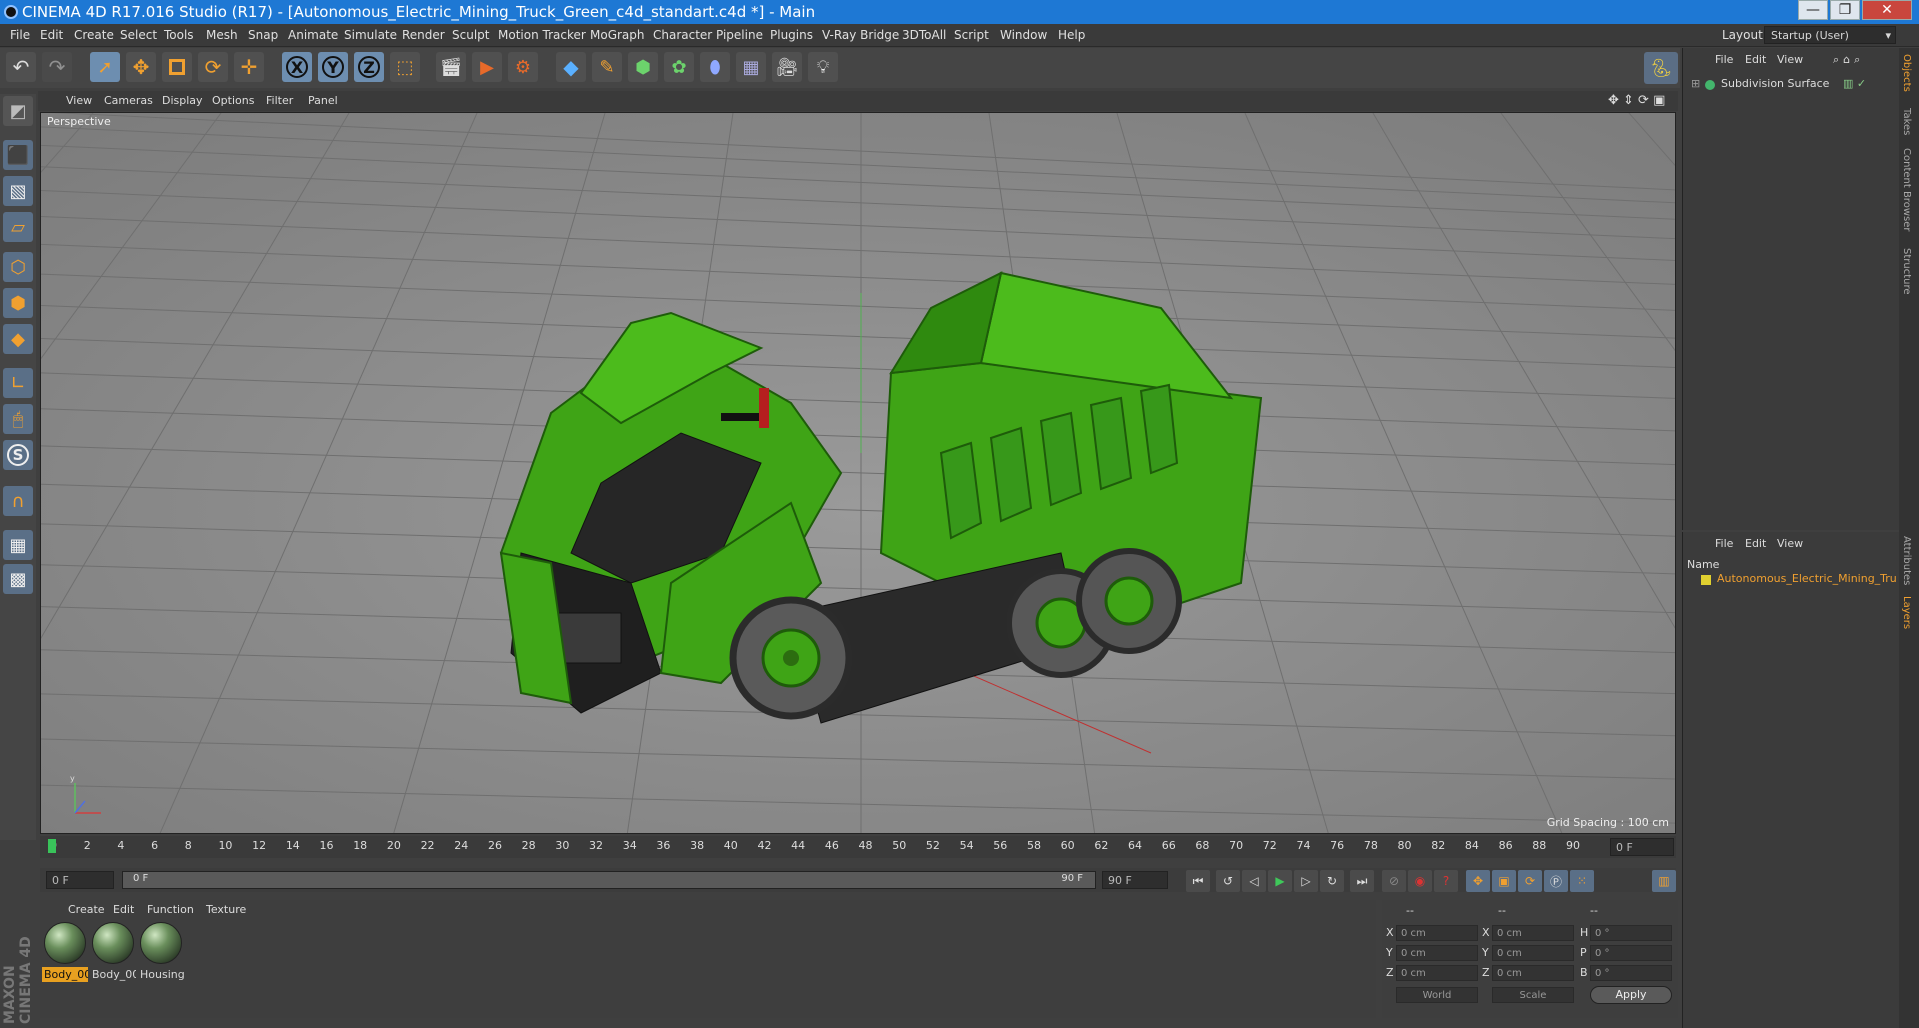  What do you see at coordinates (1437, 973) in the screenshot?
I see `position-z-field: 0 cm` at bounding box center [1437, 973].